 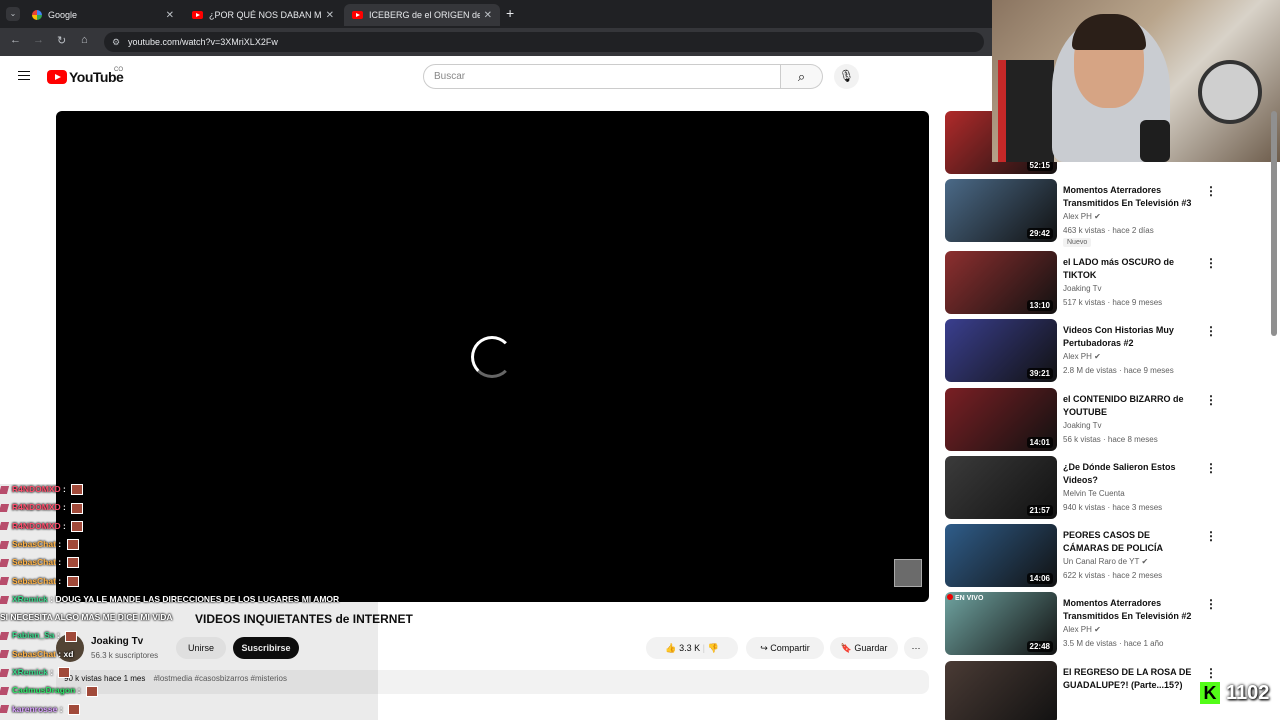 What do you see at coordinates (116, 42) in the screenshot?
I see `site-info-icon: ⚙` at bounding box center [116, 42].